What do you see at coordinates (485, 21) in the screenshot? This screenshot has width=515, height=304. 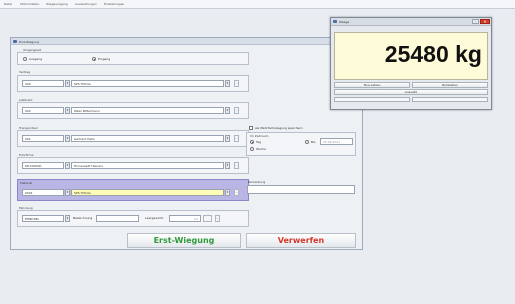 I see `close-icon: ×` at bounding box center [485, 21].